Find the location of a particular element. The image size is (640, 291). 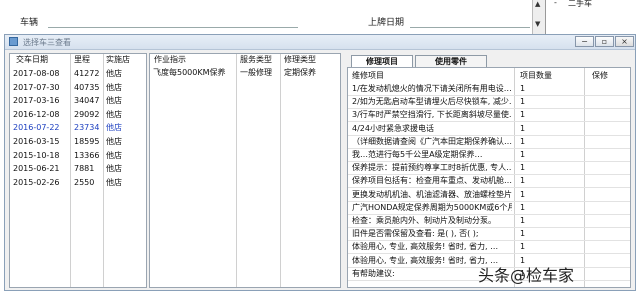

delivery-date-cell: 2016-12-08 is located at coordinates (36, 114).